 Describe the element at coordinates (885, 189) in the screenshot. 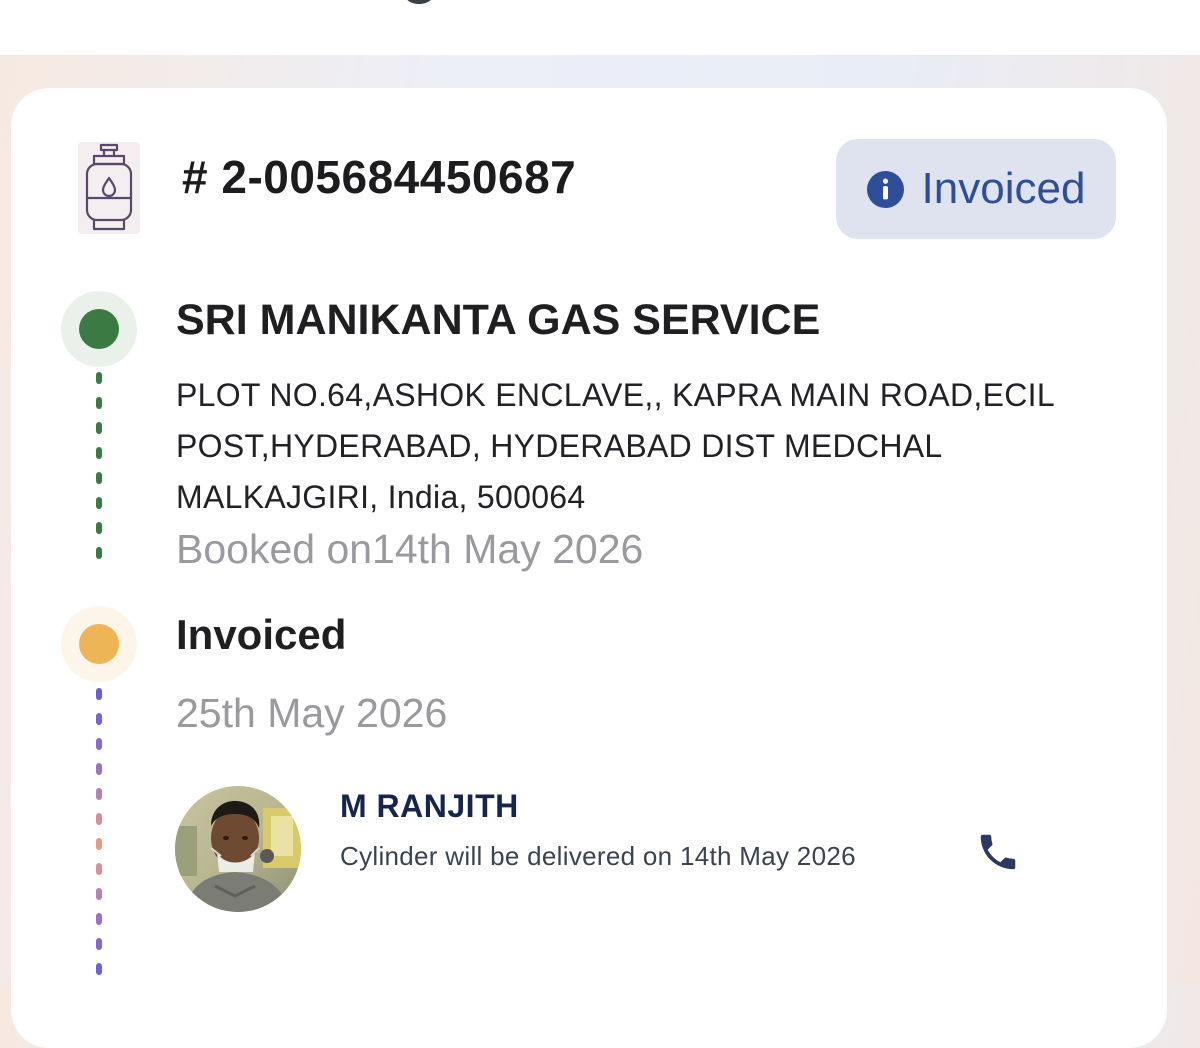

I see `info-icon` at that location.